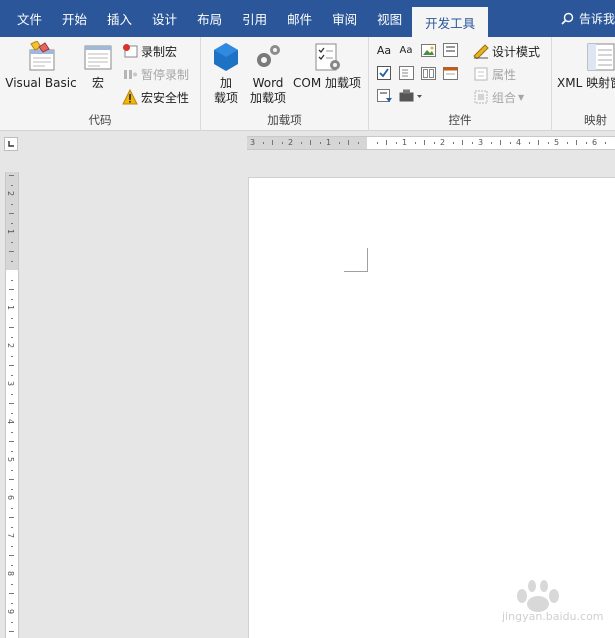 The width and height of the screenshot is (615, 638). What do you see at coordinates (26, 18) in the screenshot?
I see `tab-file: 文件` at bounding box center [26, 18].